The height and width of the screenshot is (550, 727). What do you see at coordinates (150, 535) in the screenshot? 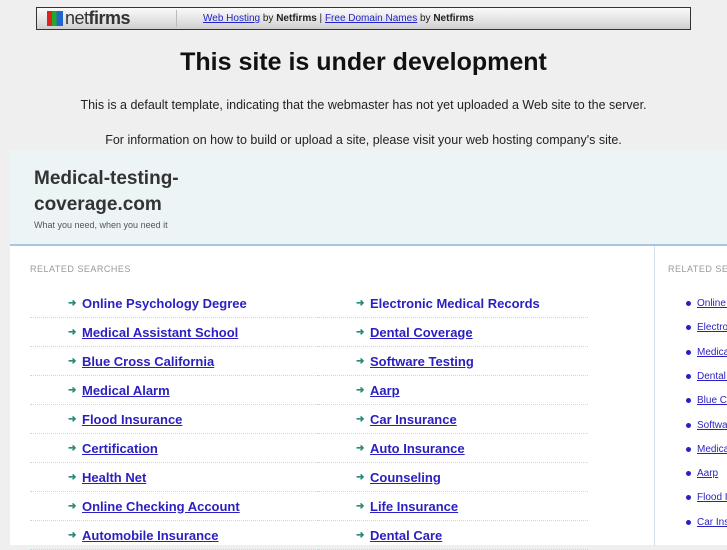
I see `search-result-link: Automobile Insurance` at bounding box center [150, 535].